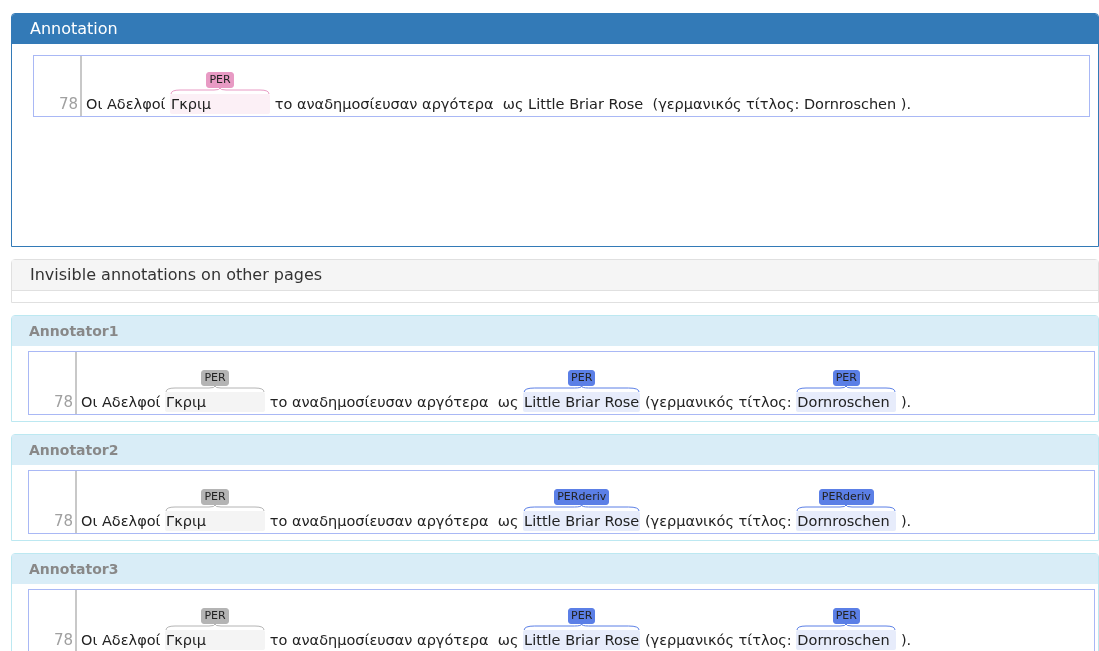 This screenshot has width=1099, height=651. Describe the element at coordinates (74, 569) in the screenshot. I see `annotator-name: Annotator3` at that location.